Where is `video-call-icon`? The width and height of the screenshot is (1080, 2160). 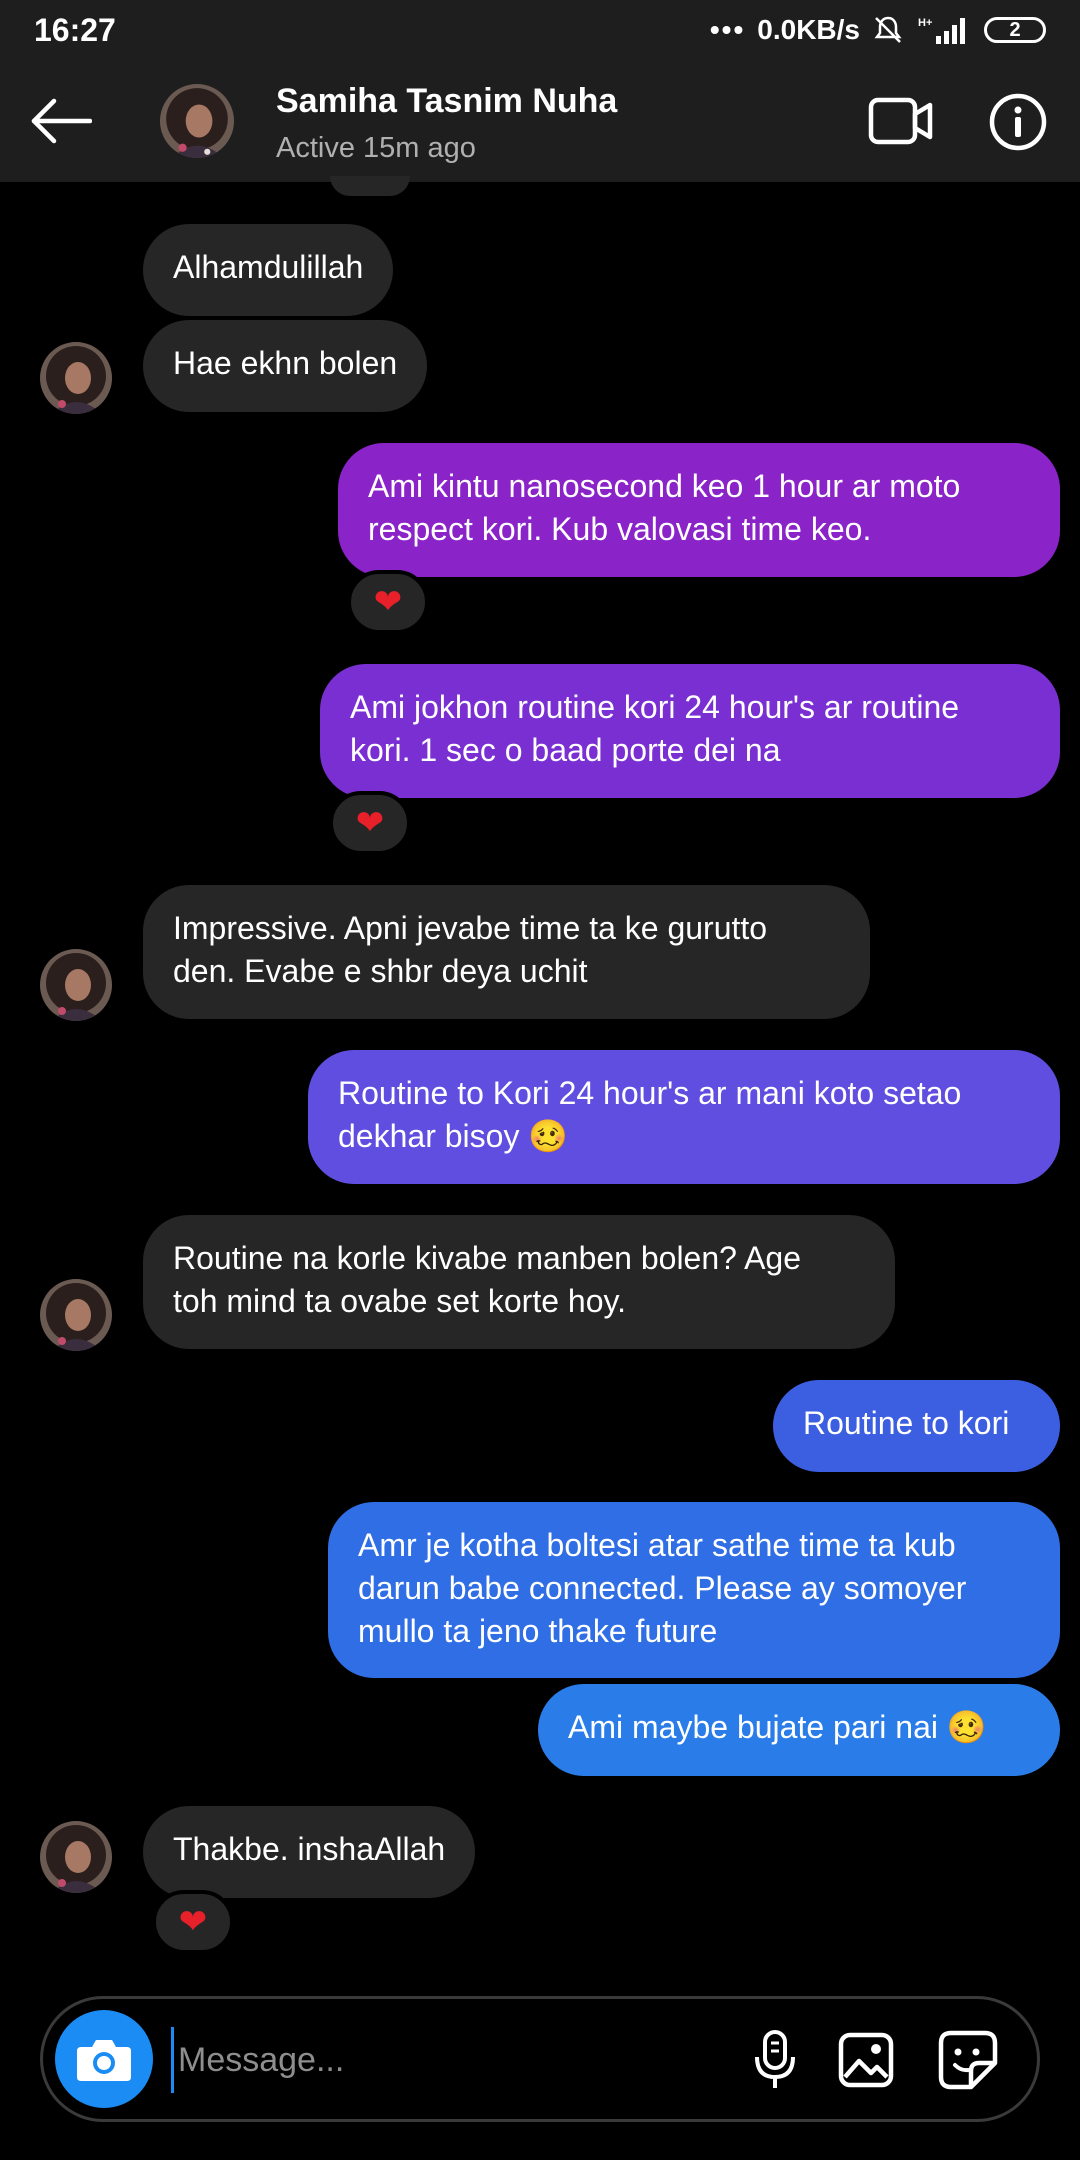 video-call-icon is located at coordinates (900, 121).